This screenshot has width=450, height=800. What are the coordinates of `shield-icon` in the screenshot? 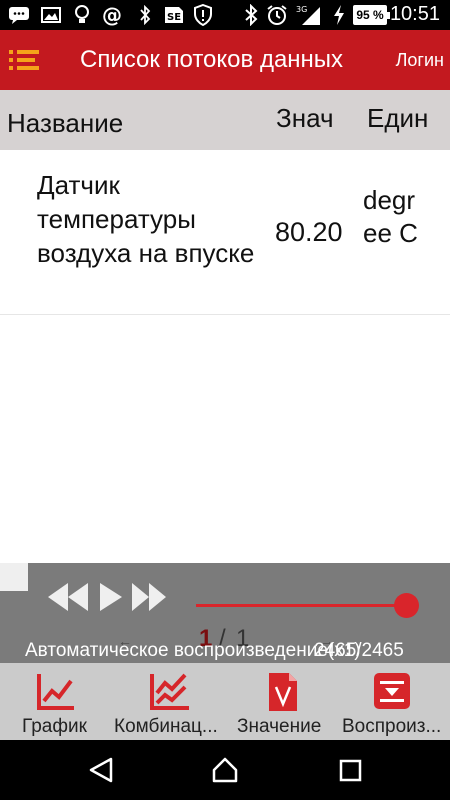 It's located at (203, 15).